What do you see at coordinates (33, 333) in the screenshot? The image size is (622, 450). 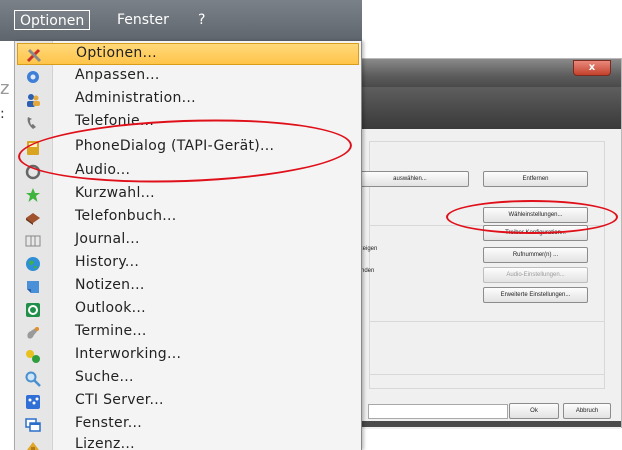 I see `calendar-icon` at bounding box center [33, 333].